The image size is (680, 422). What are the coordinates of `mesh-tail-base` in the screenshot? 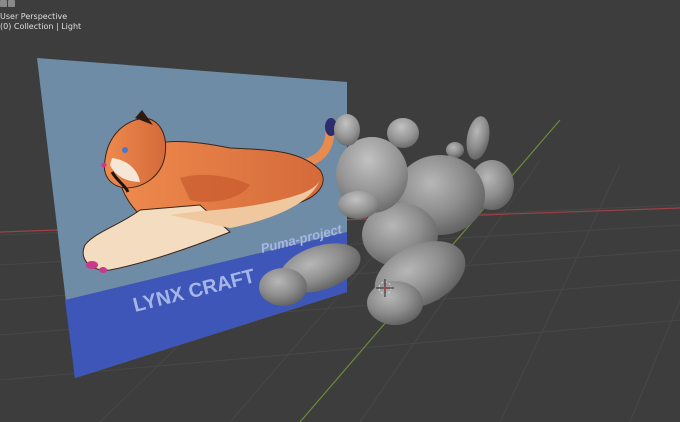 It's located at (455, 150).